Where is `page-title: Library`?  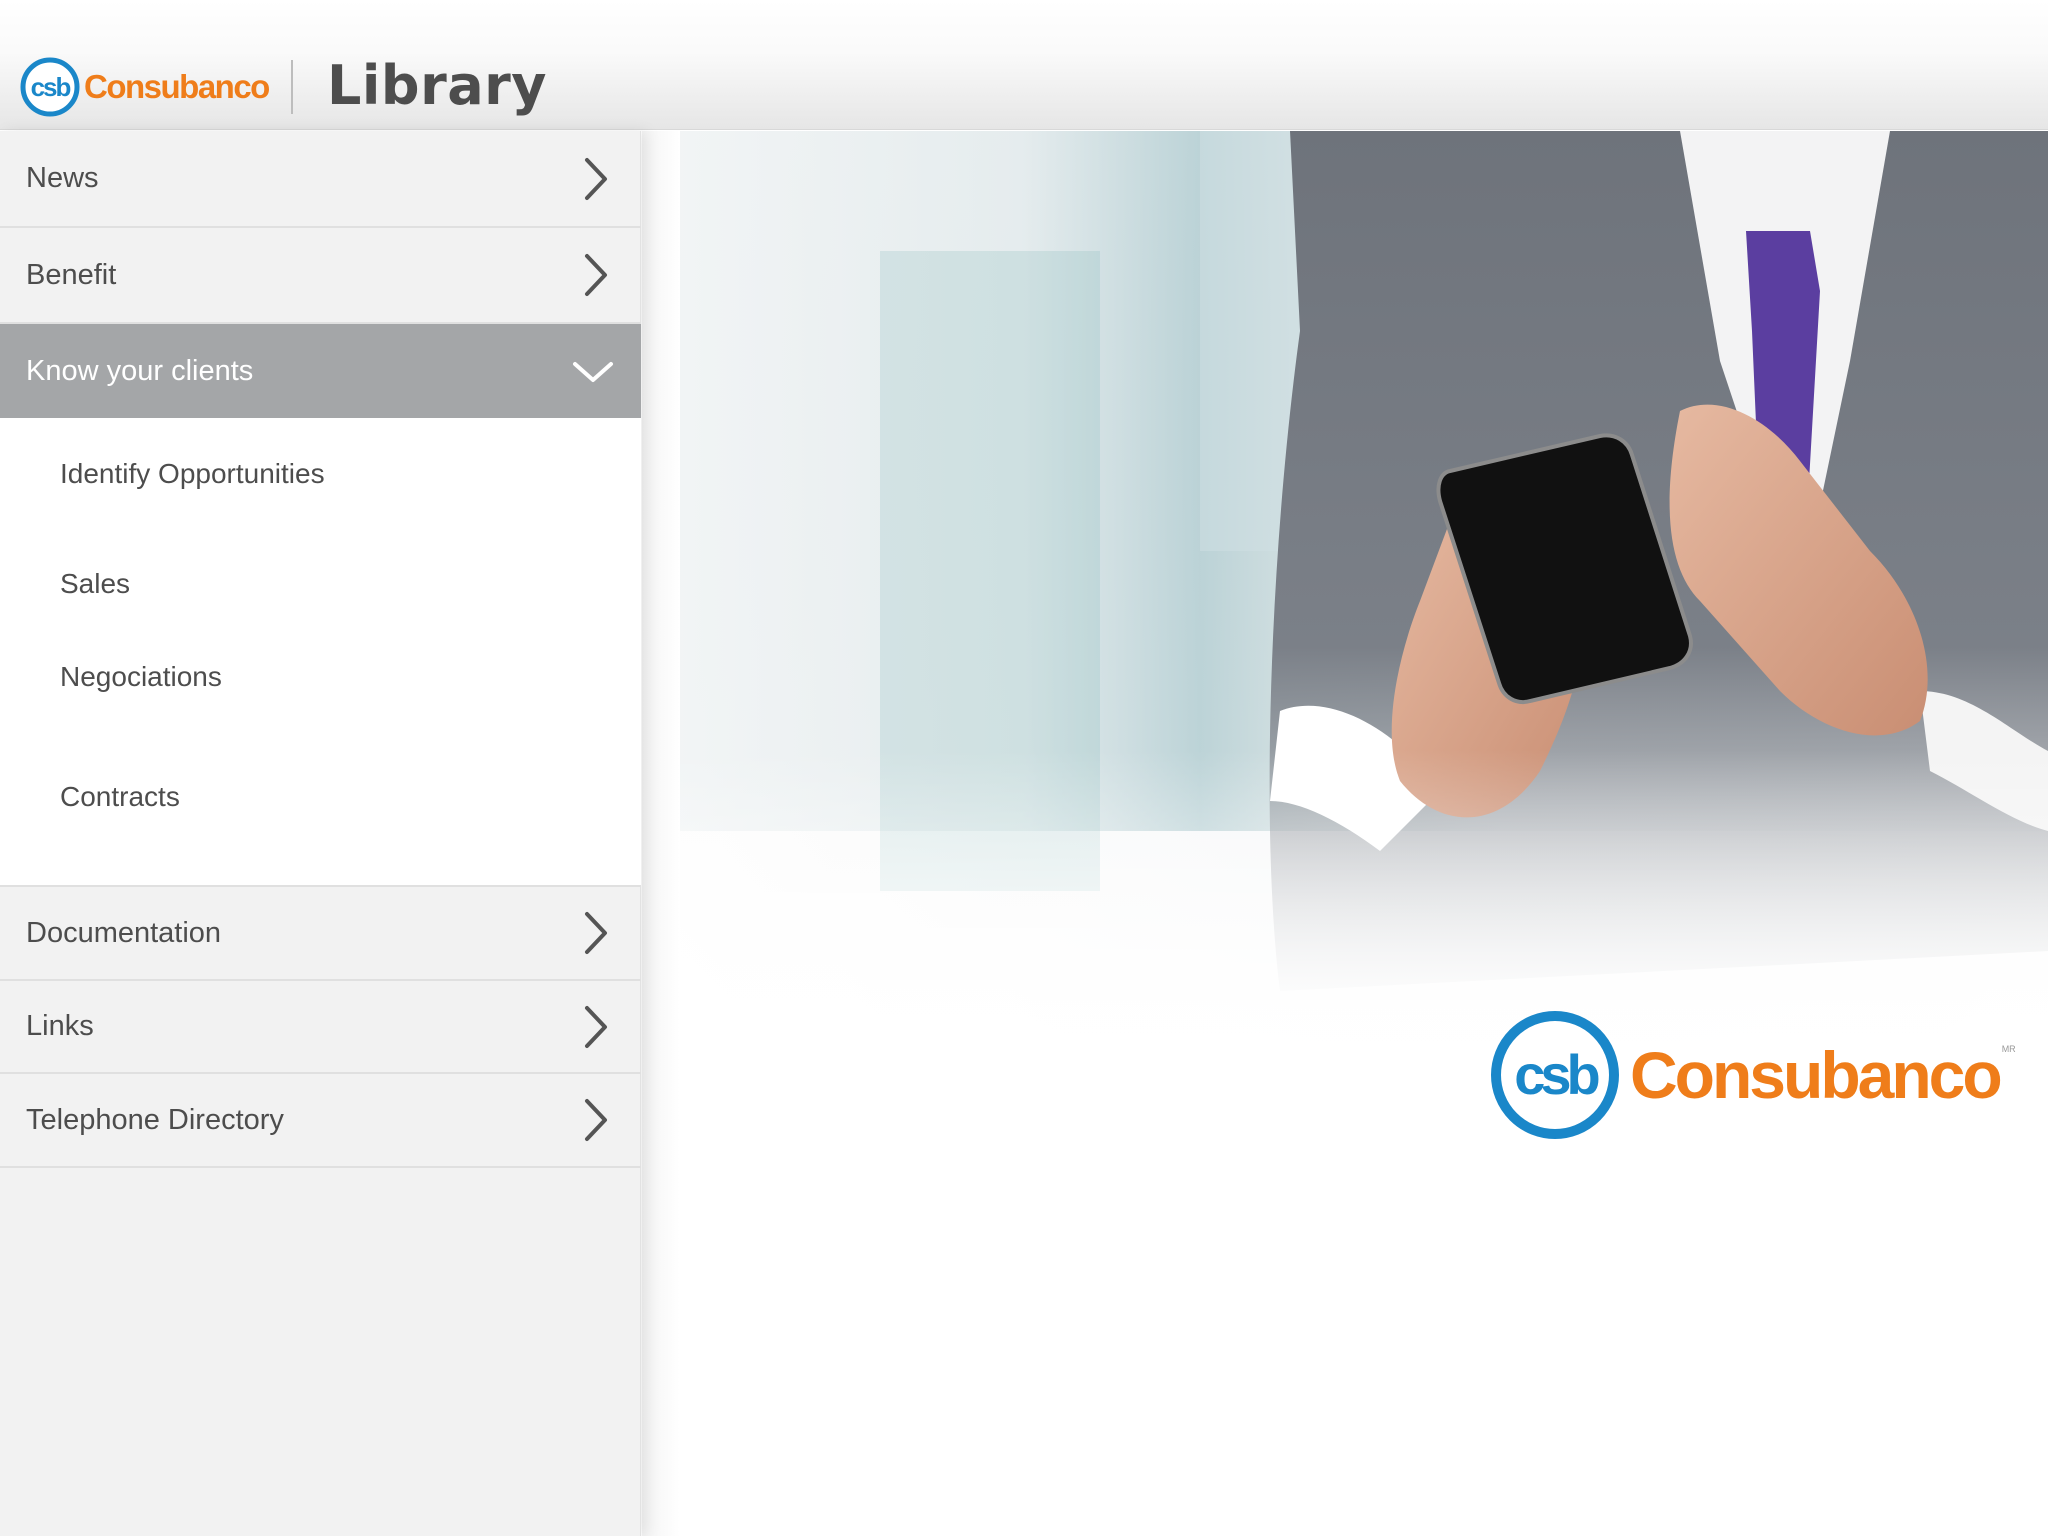 page-title: Library is located at coordinates (437, 85).